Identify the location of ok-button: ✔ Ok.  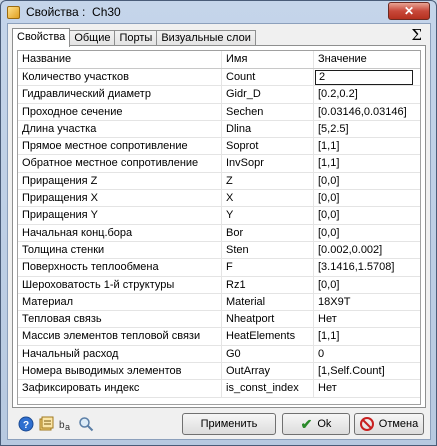
(316, 424).